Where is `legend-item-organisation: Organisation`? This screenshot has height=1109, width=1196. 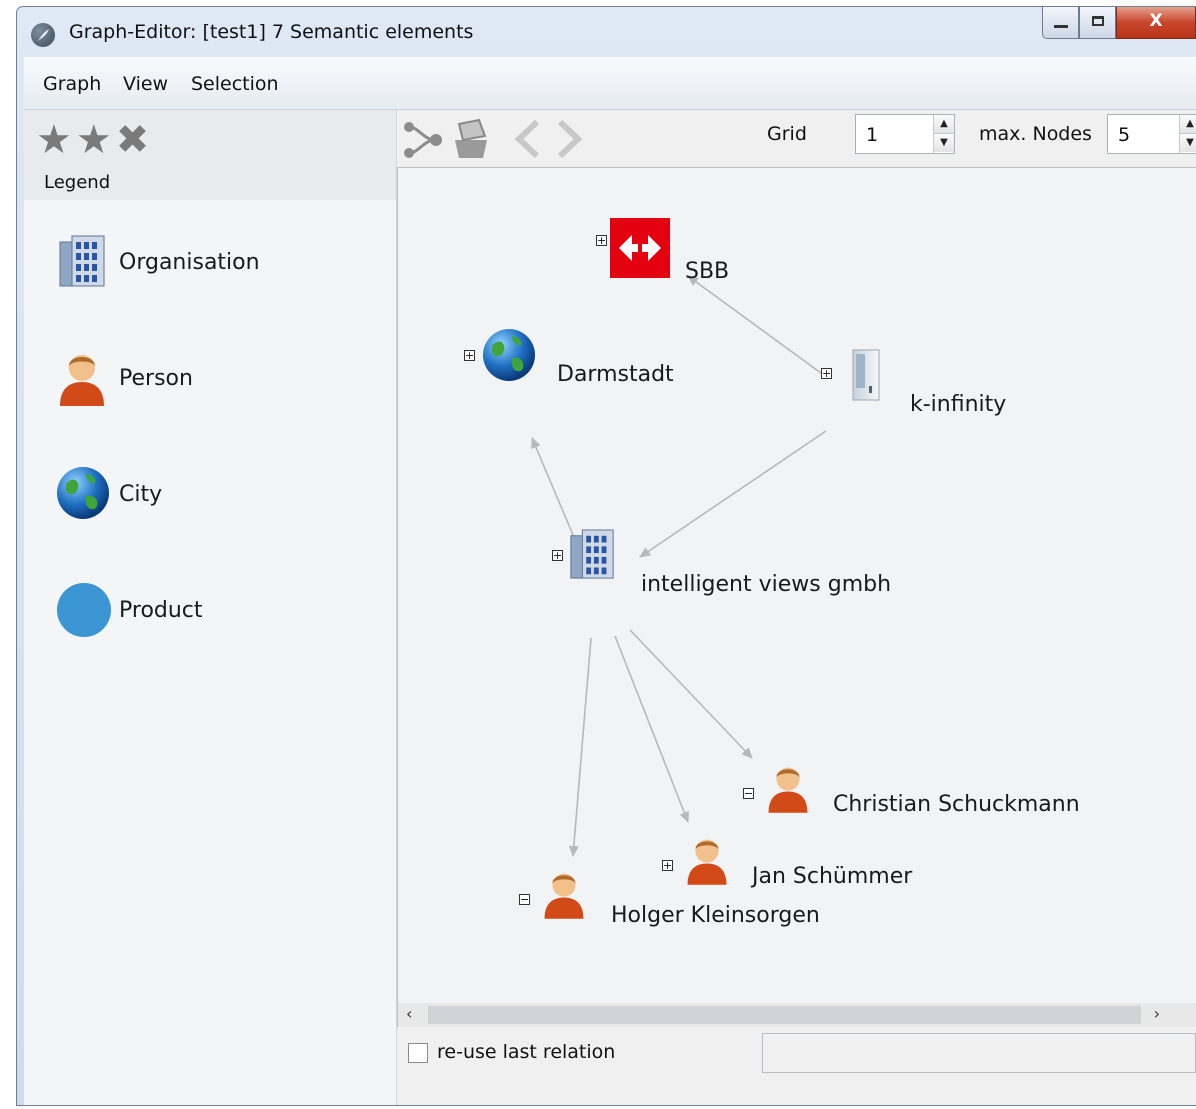
legend-item-organisation: Organisation is located at coordinates (216, 264).